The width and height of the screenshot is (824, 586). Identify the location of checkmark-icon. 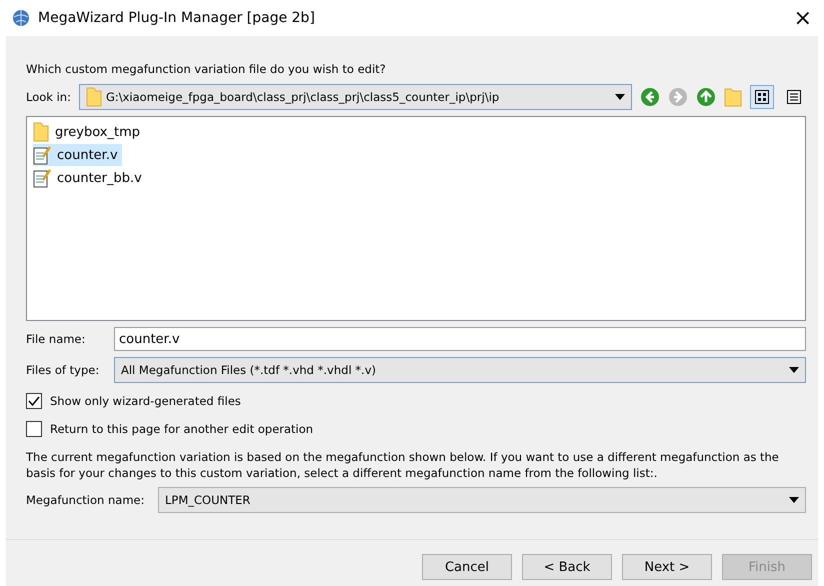
(34, 401).